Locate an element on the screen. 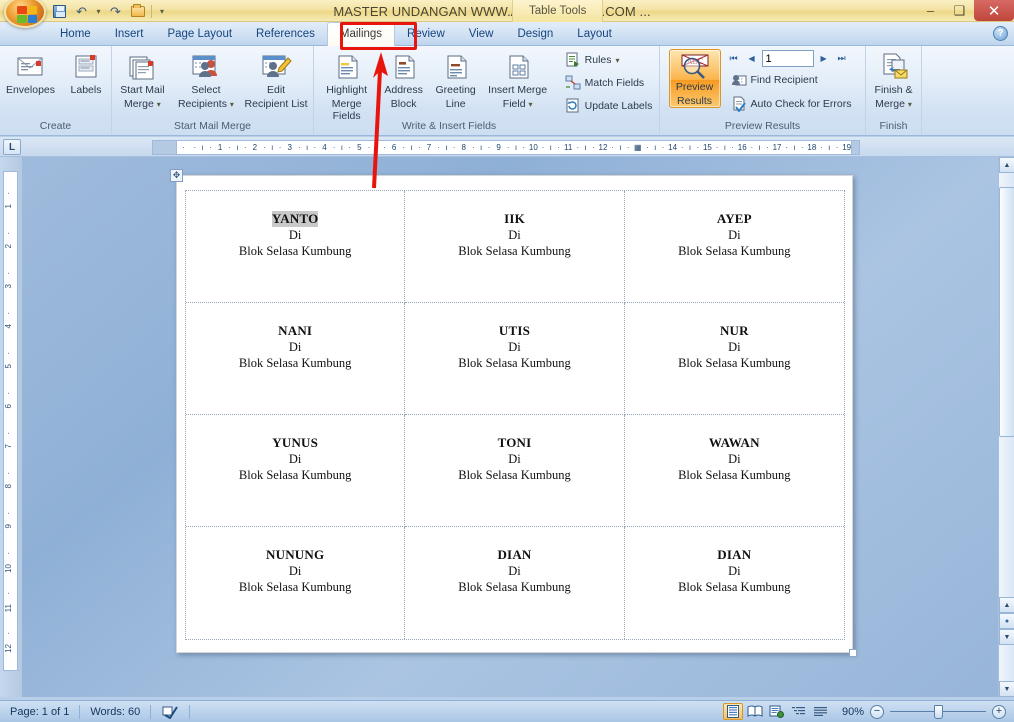 This screenshot has height=722, width=1014. vertical-scrollbar: ▲ ▲ ● ▼ ▼ is located at coordinates (1006, 427).